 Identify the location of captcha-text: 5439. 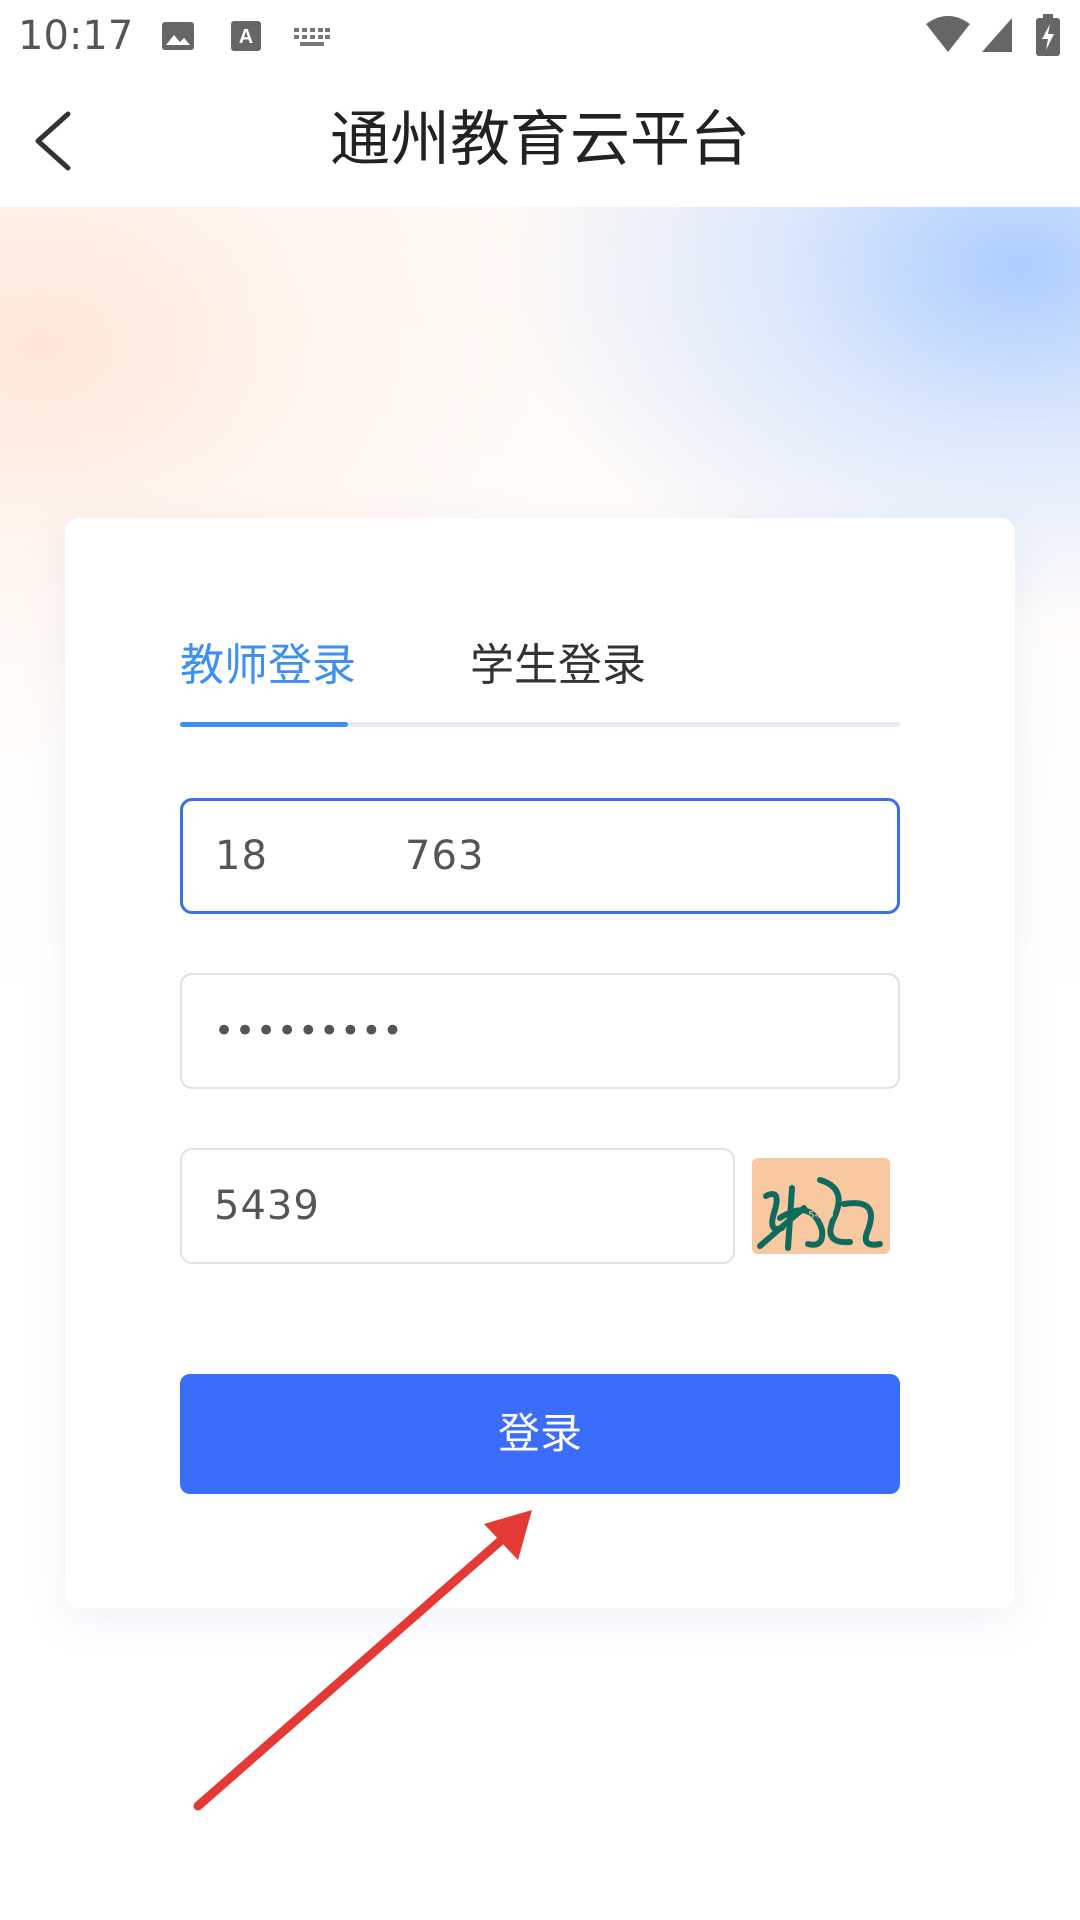
(820, 1215).